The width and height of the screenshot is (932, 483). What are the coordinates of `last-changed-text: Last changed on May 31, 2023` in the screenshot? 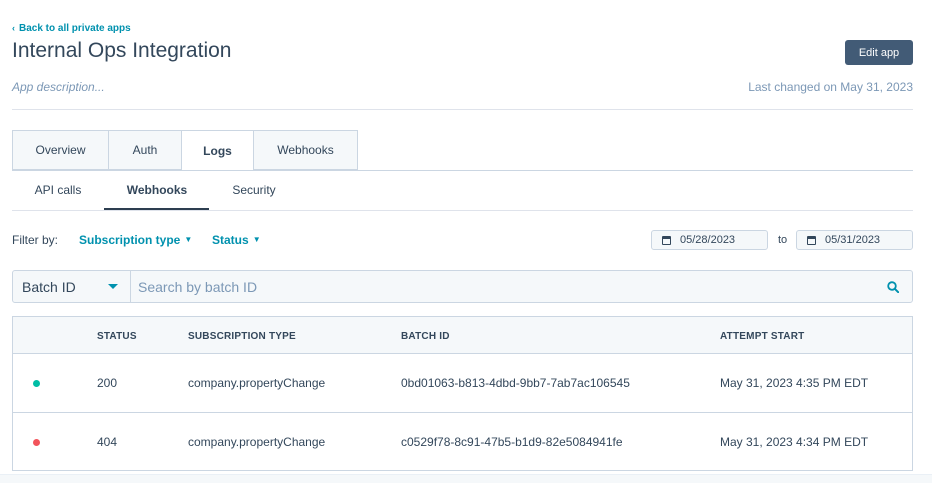 It's located at (830, 87).